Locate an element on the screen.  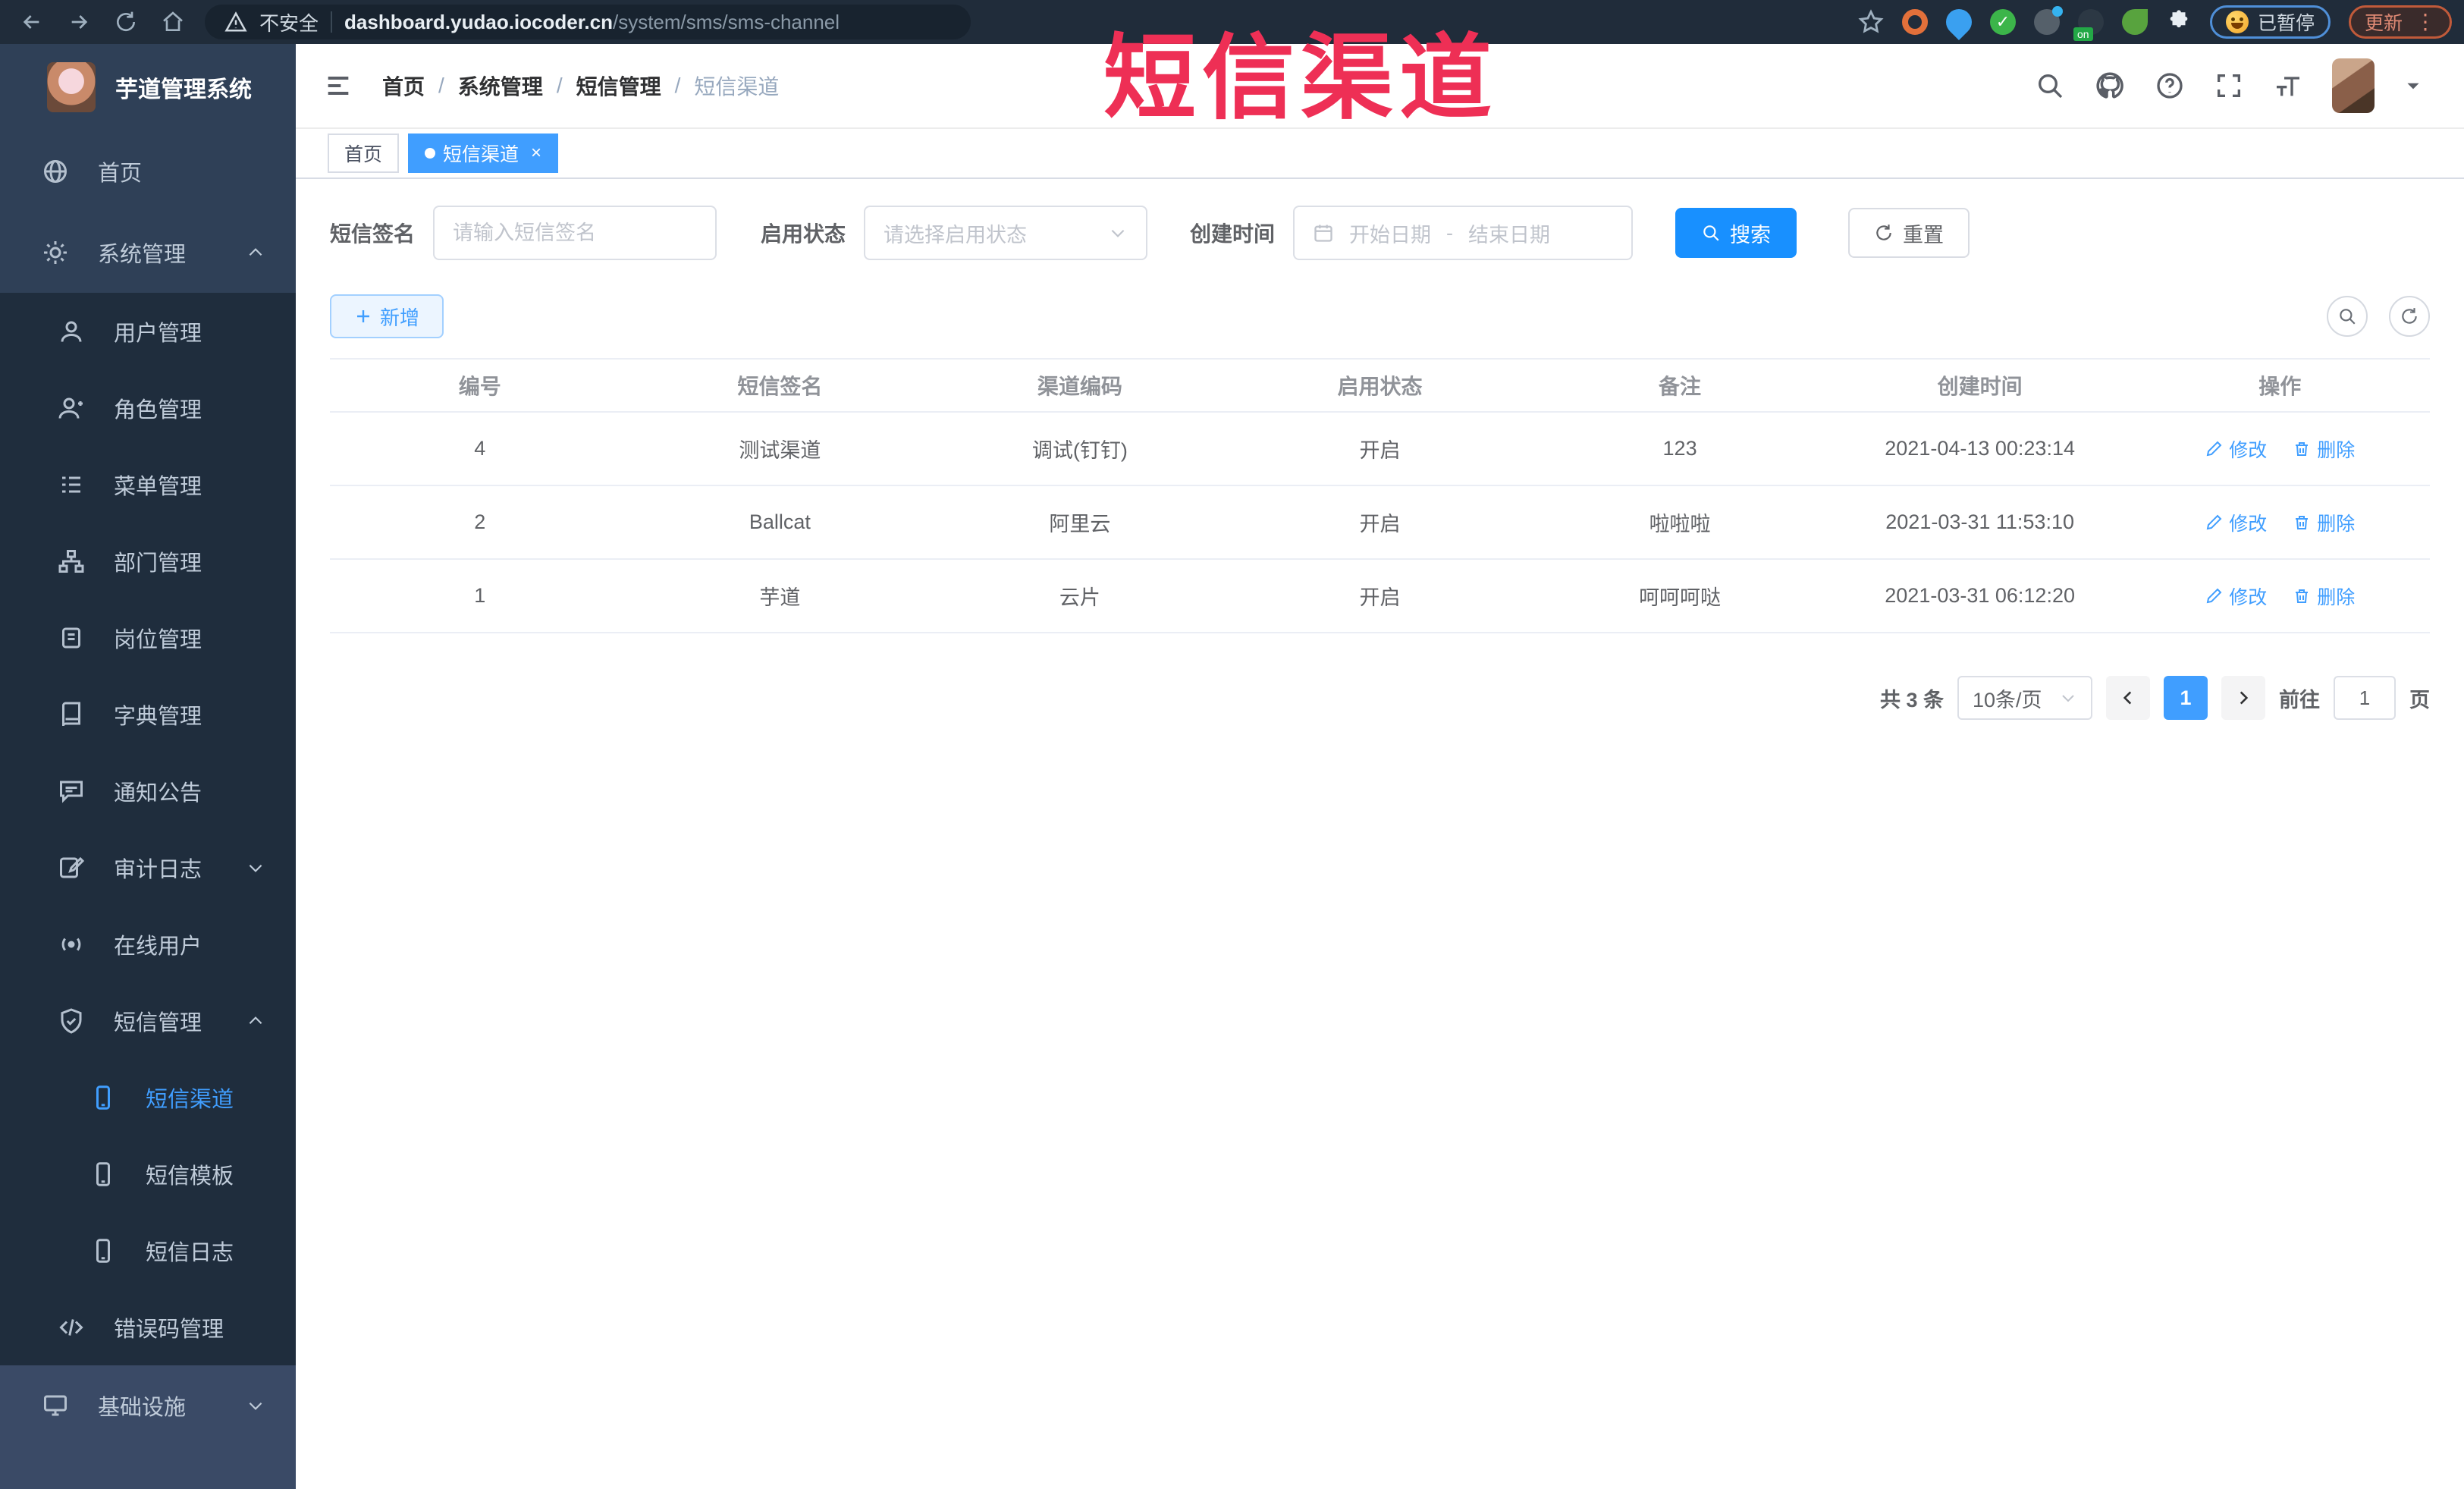
sidebar-item-menu-management: 菜单管理 is located at coordinates (148, 484).